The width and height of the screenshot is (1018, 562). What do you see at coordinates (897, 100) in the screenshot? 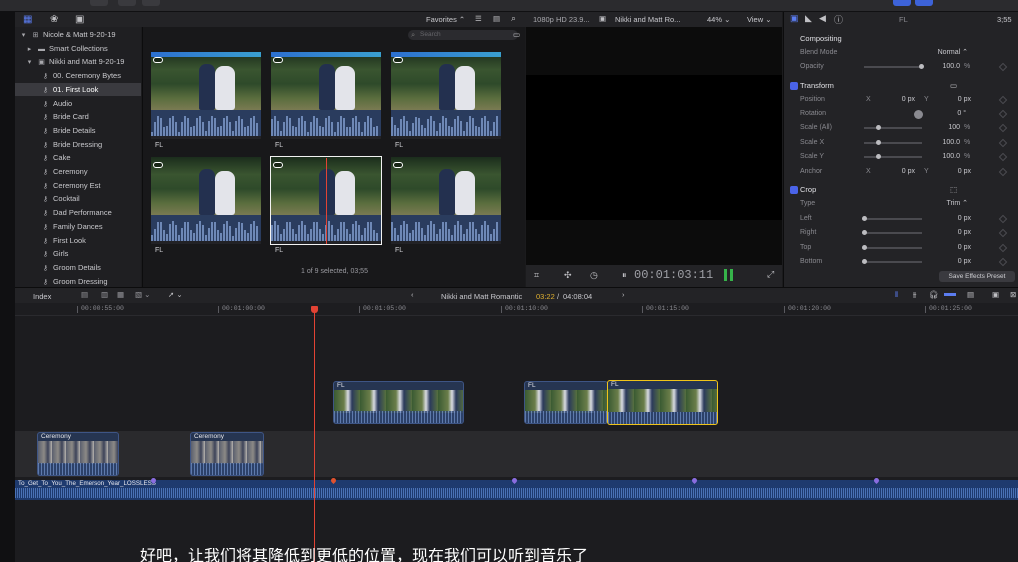
I see `position-x-value: 0 px` at bounding box center [897, 100].